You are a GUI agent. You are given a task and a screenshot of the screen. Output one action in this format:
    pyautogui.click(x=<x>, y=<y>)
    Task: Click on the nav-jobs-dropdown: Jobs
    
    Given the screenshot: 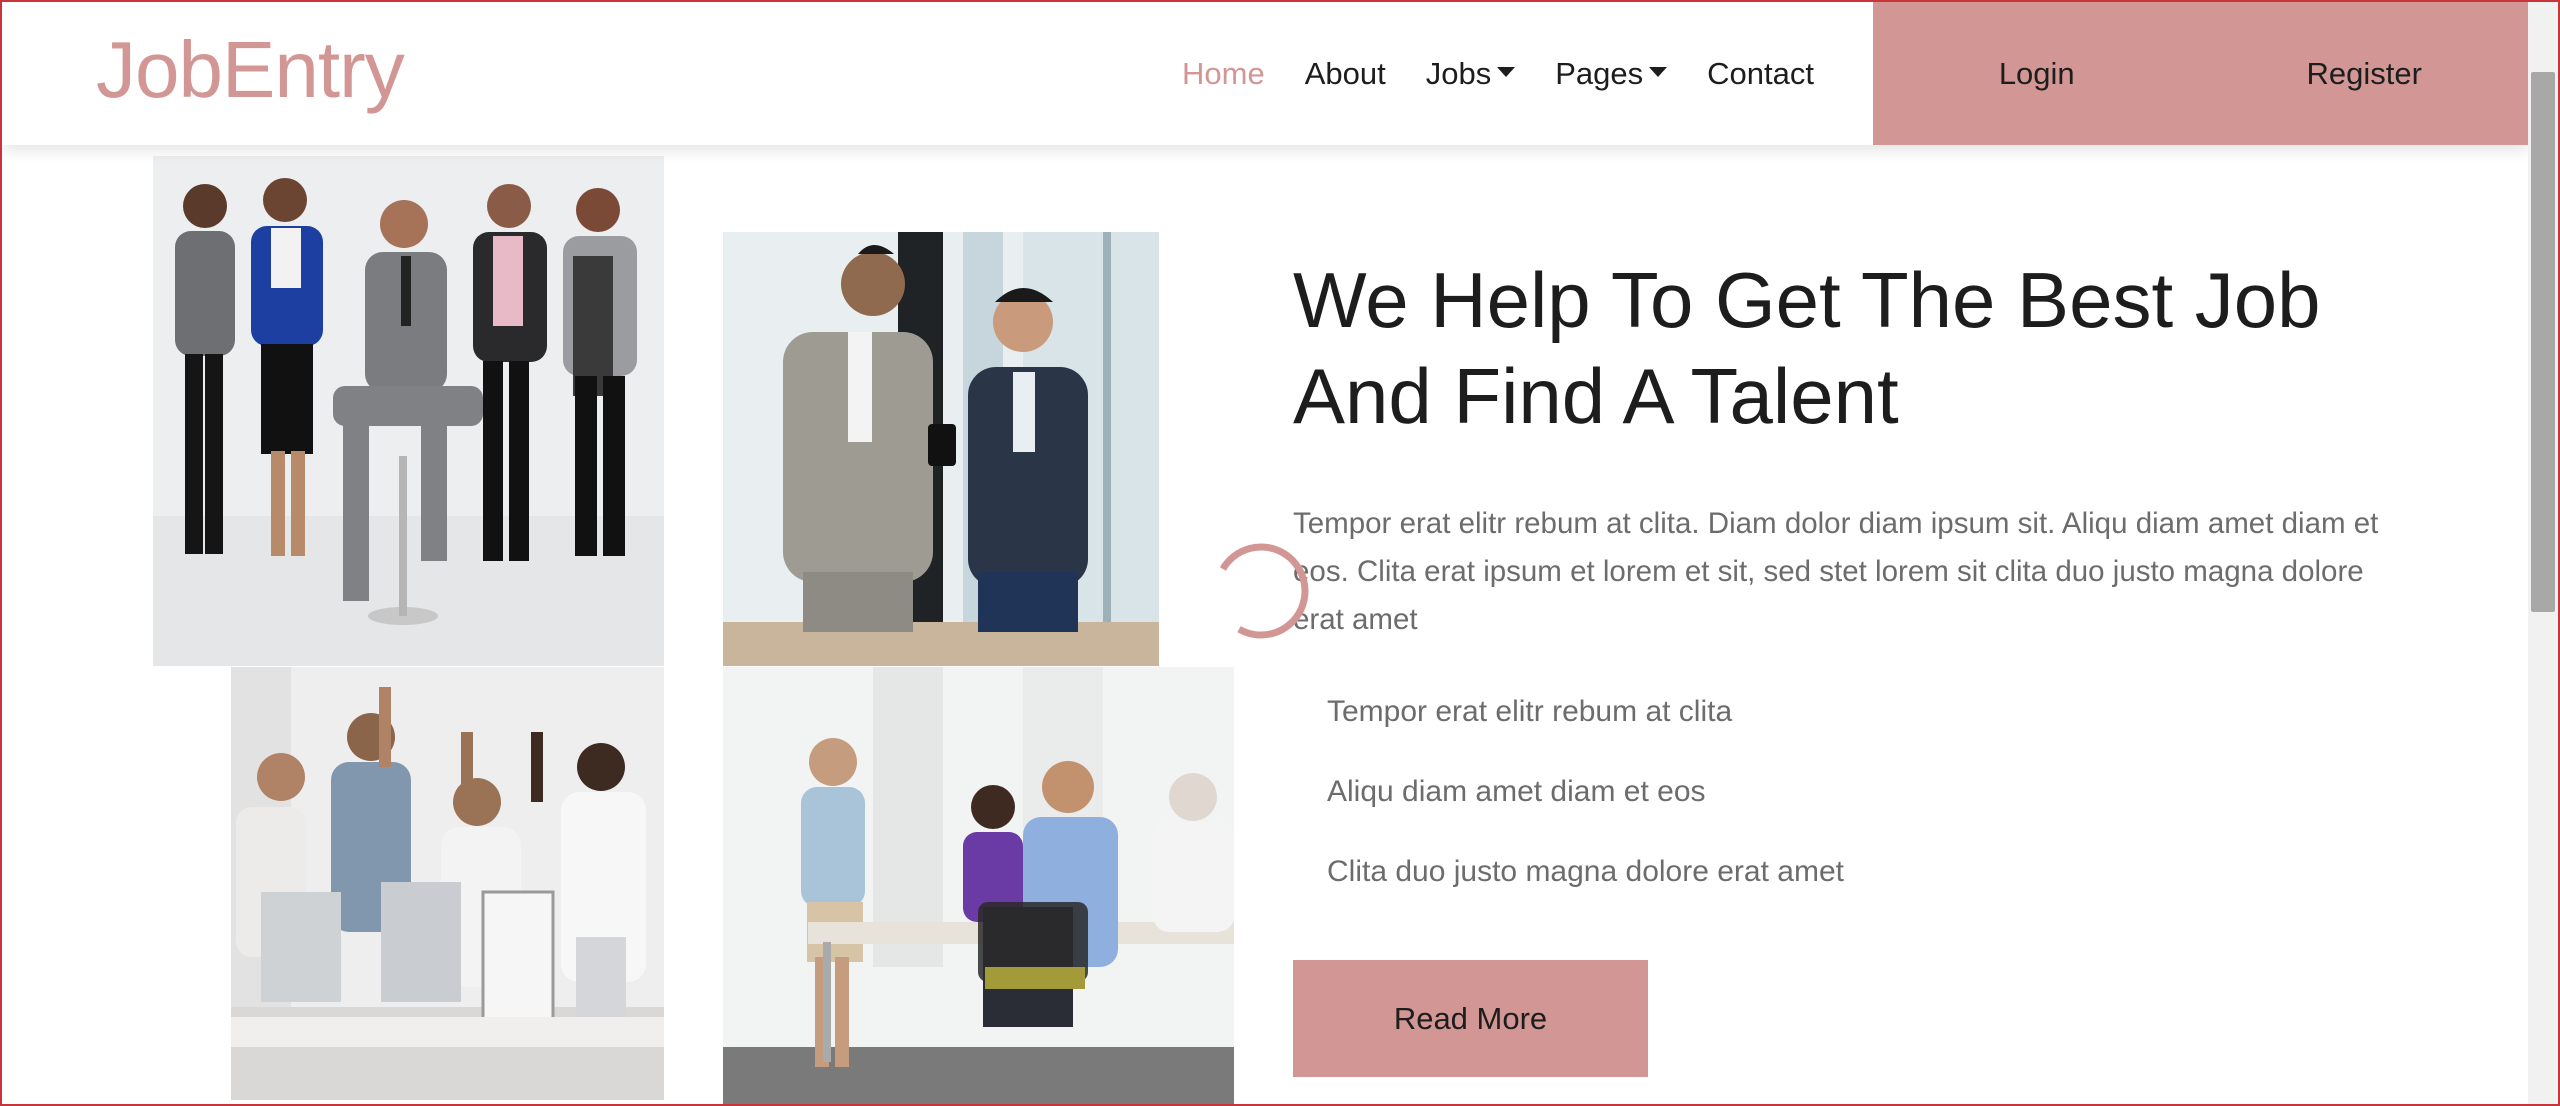 What is the action you would take?
    pyautogui.click(x=1470, y=73)
    